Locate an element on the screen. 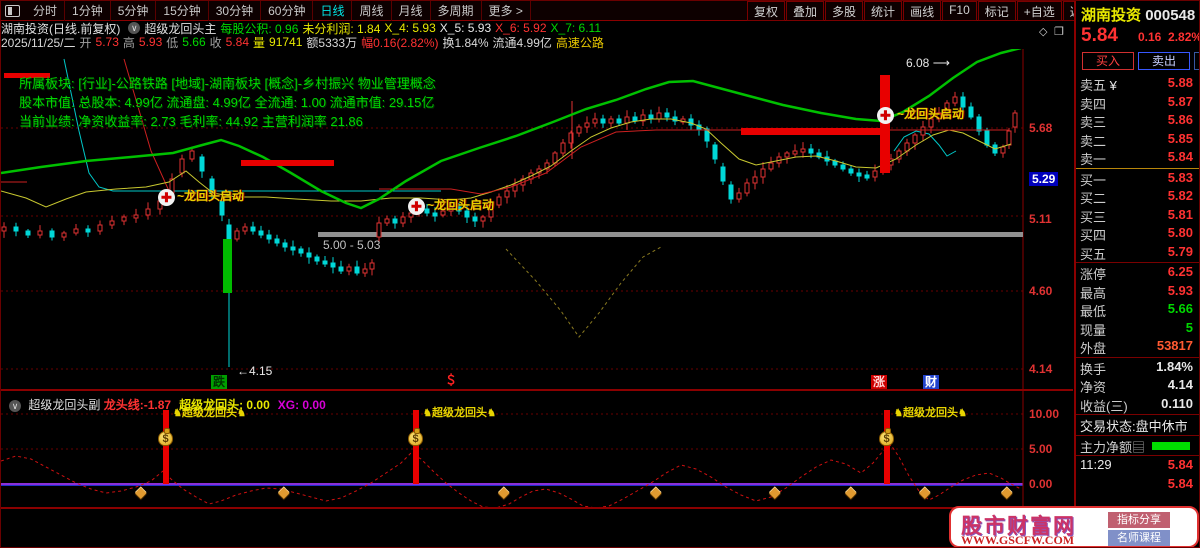 The width and height of the screenshot is (1200, 548). signal-badge-＄: ＄ is located at coordinates (451, 380).